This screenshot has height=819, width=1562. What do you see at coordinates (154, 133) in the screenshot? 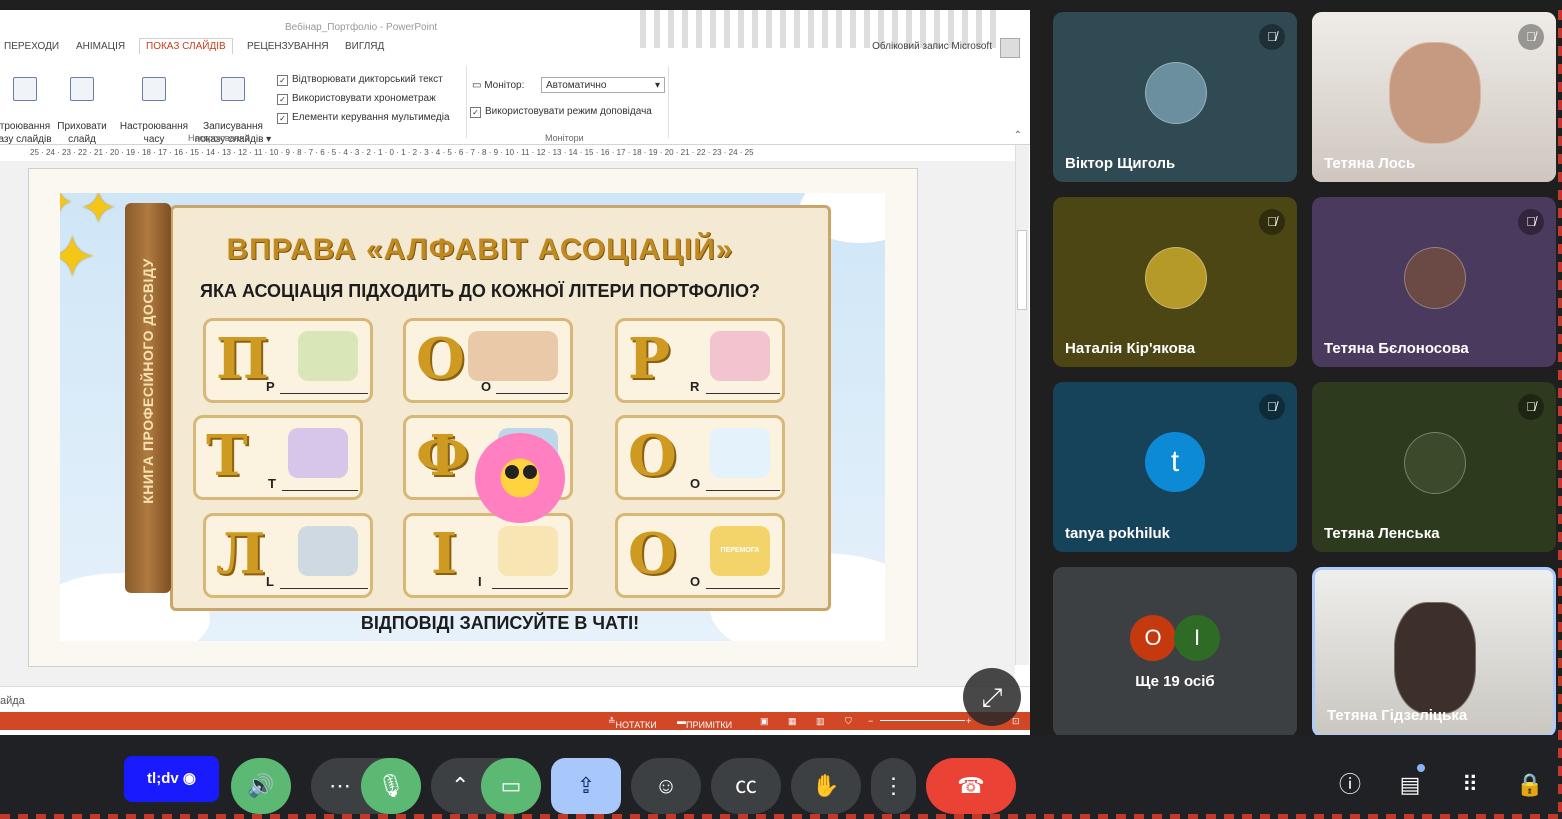
I see `rehearse-timings-label: Настроювання часу` at bounding box center [154, 133].